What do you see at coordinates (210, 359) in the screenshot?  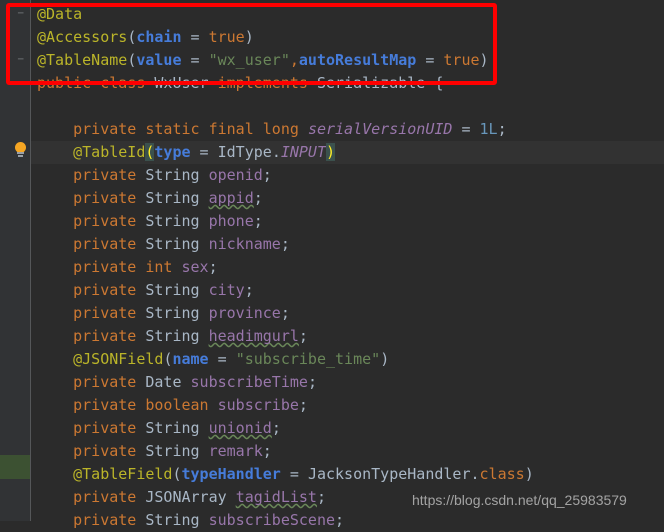 I see `code-line: @JSONField(name = "subscribe_time")` at bounding box center [210, 359].